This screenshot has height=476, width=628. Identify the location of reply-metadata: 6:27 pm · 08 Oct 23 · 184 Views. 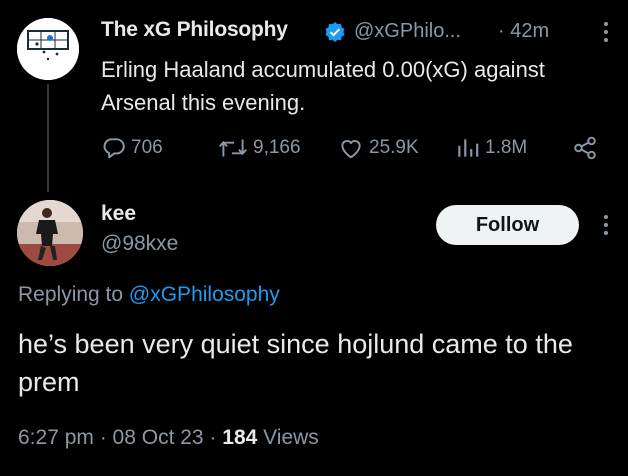
(168, 438).